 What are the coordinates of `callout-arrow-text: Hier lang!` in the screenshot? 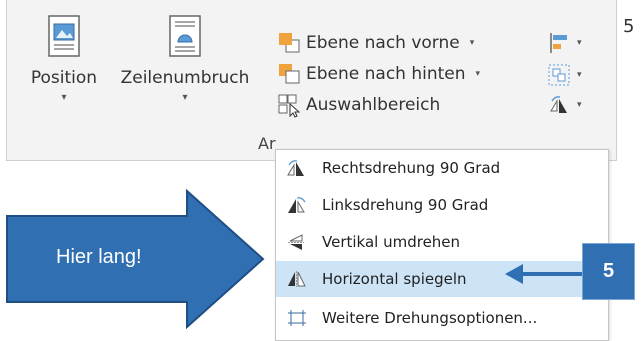 It's located at (99, 257).